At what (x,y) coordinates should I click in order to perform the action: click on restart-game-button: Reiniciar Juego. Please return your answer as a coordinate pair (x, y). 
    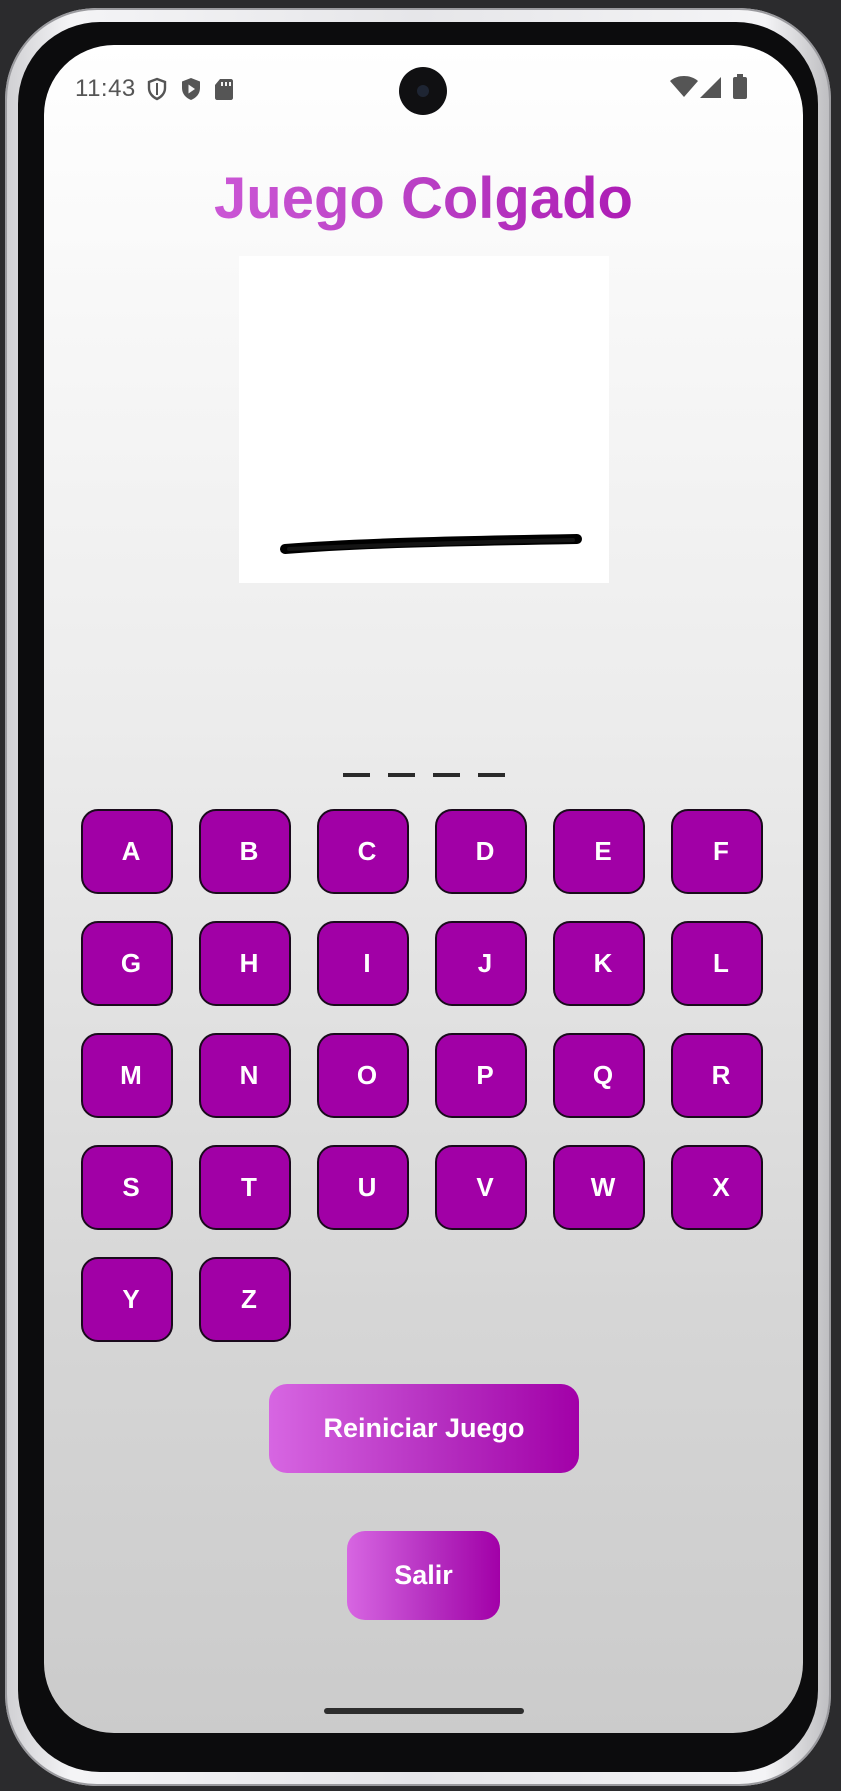
    Looking at the image, I should click on (424, 1428).